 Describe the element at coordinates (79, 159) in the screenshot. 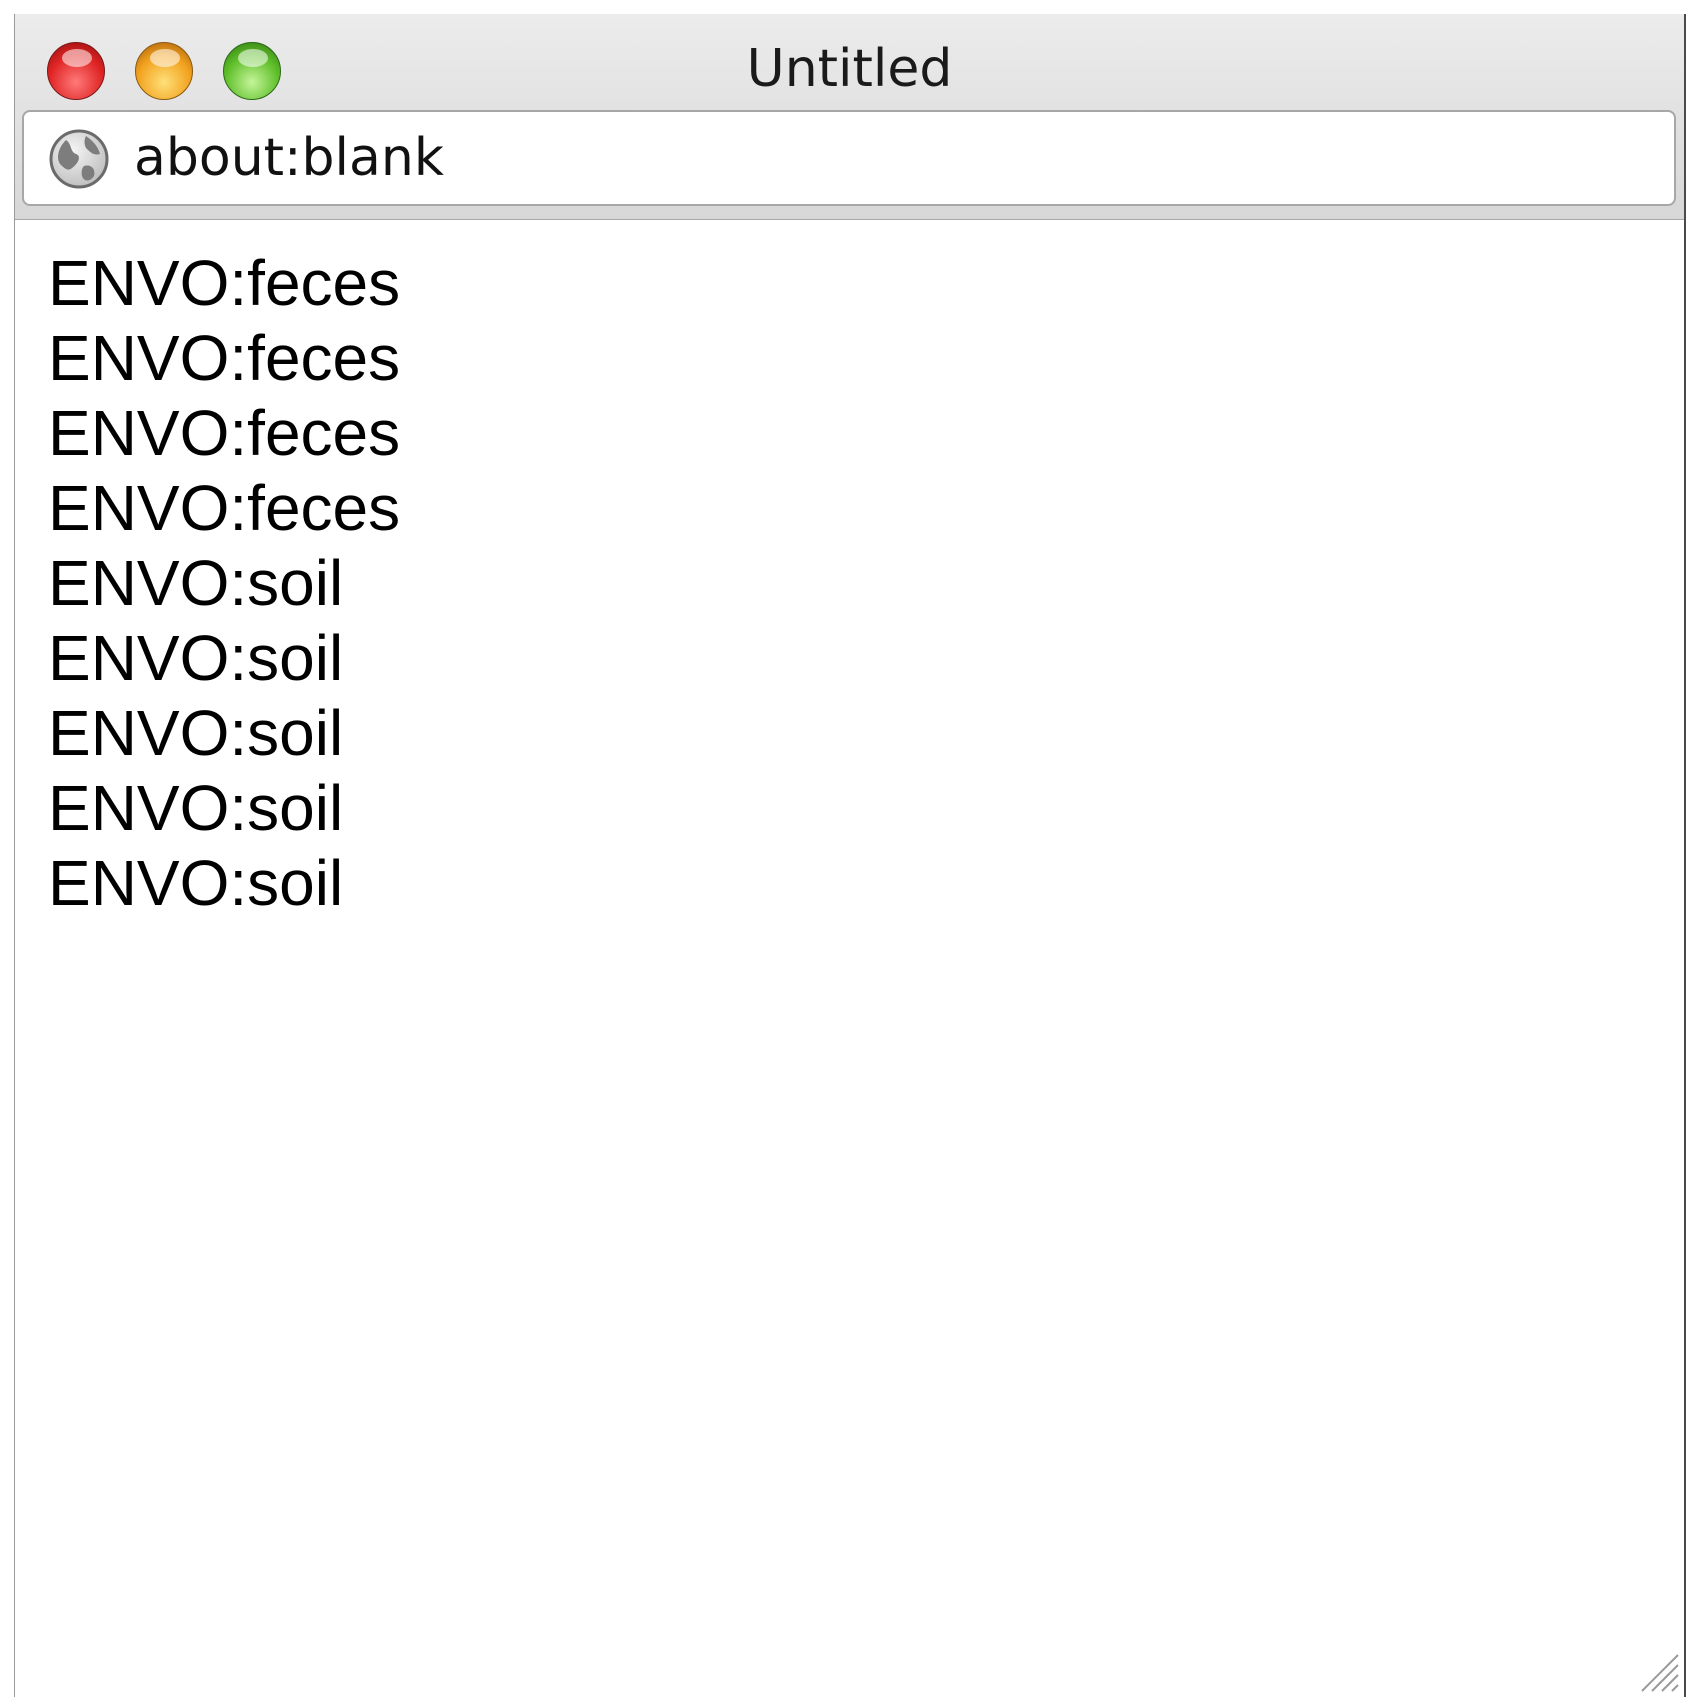

I see `globe-icon` at that location.